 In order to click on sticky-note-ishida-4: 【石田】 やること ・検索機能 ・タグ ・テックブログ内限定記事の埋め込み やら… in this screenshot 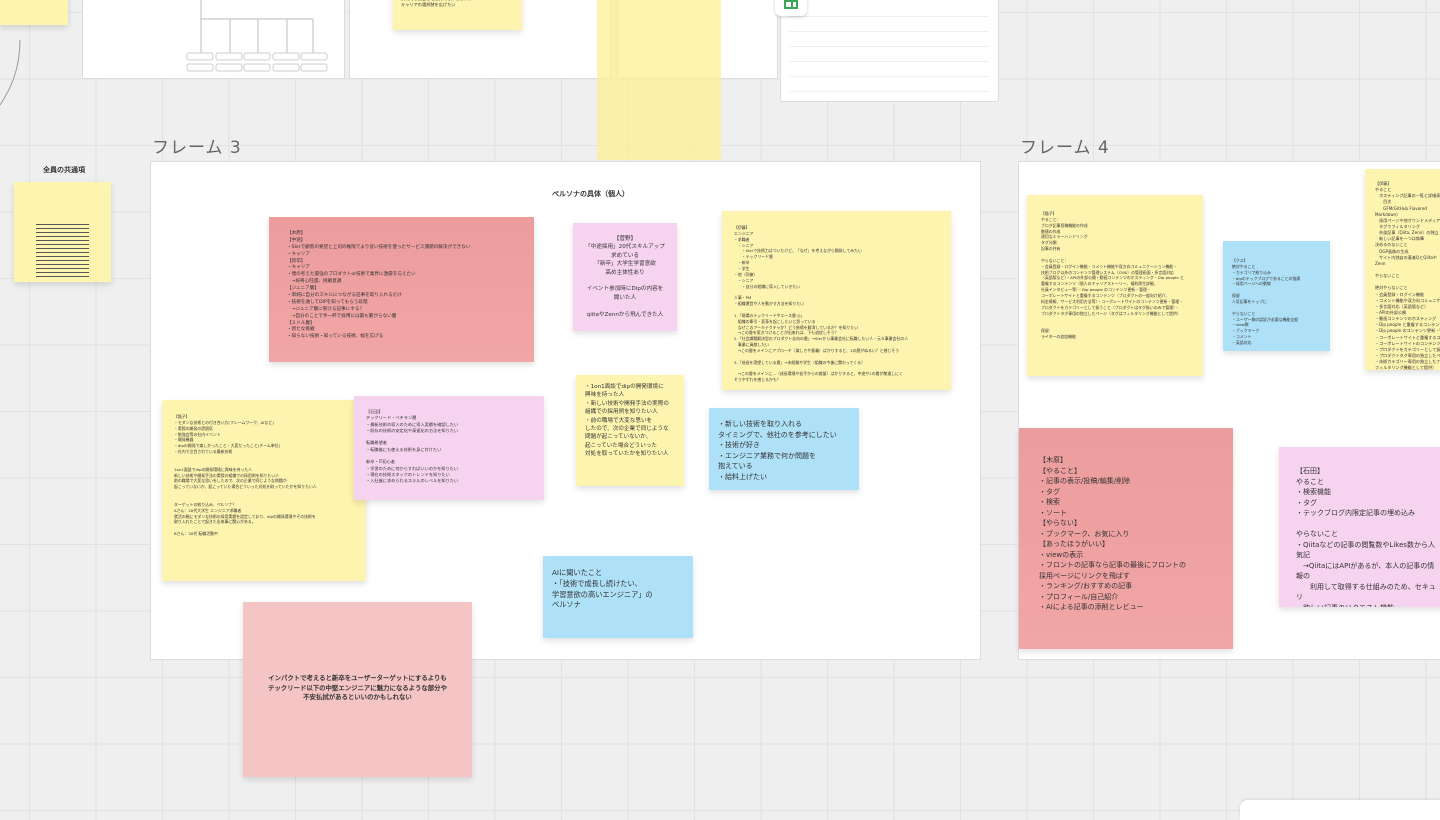, I will do `click(1359, 527)`.